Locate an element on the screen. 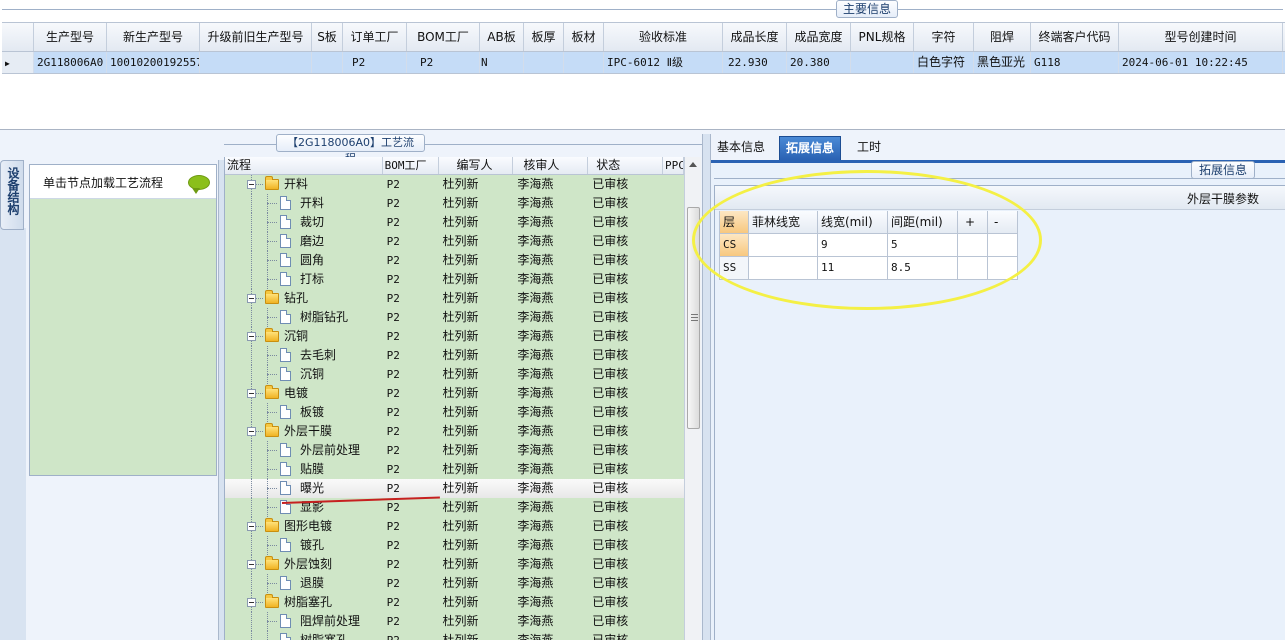 This screenshot has height=640, width=1285. process-group-row: 沉铜 P2 杜列新 李海燕 已审核 is located at coordinates (454, 336).